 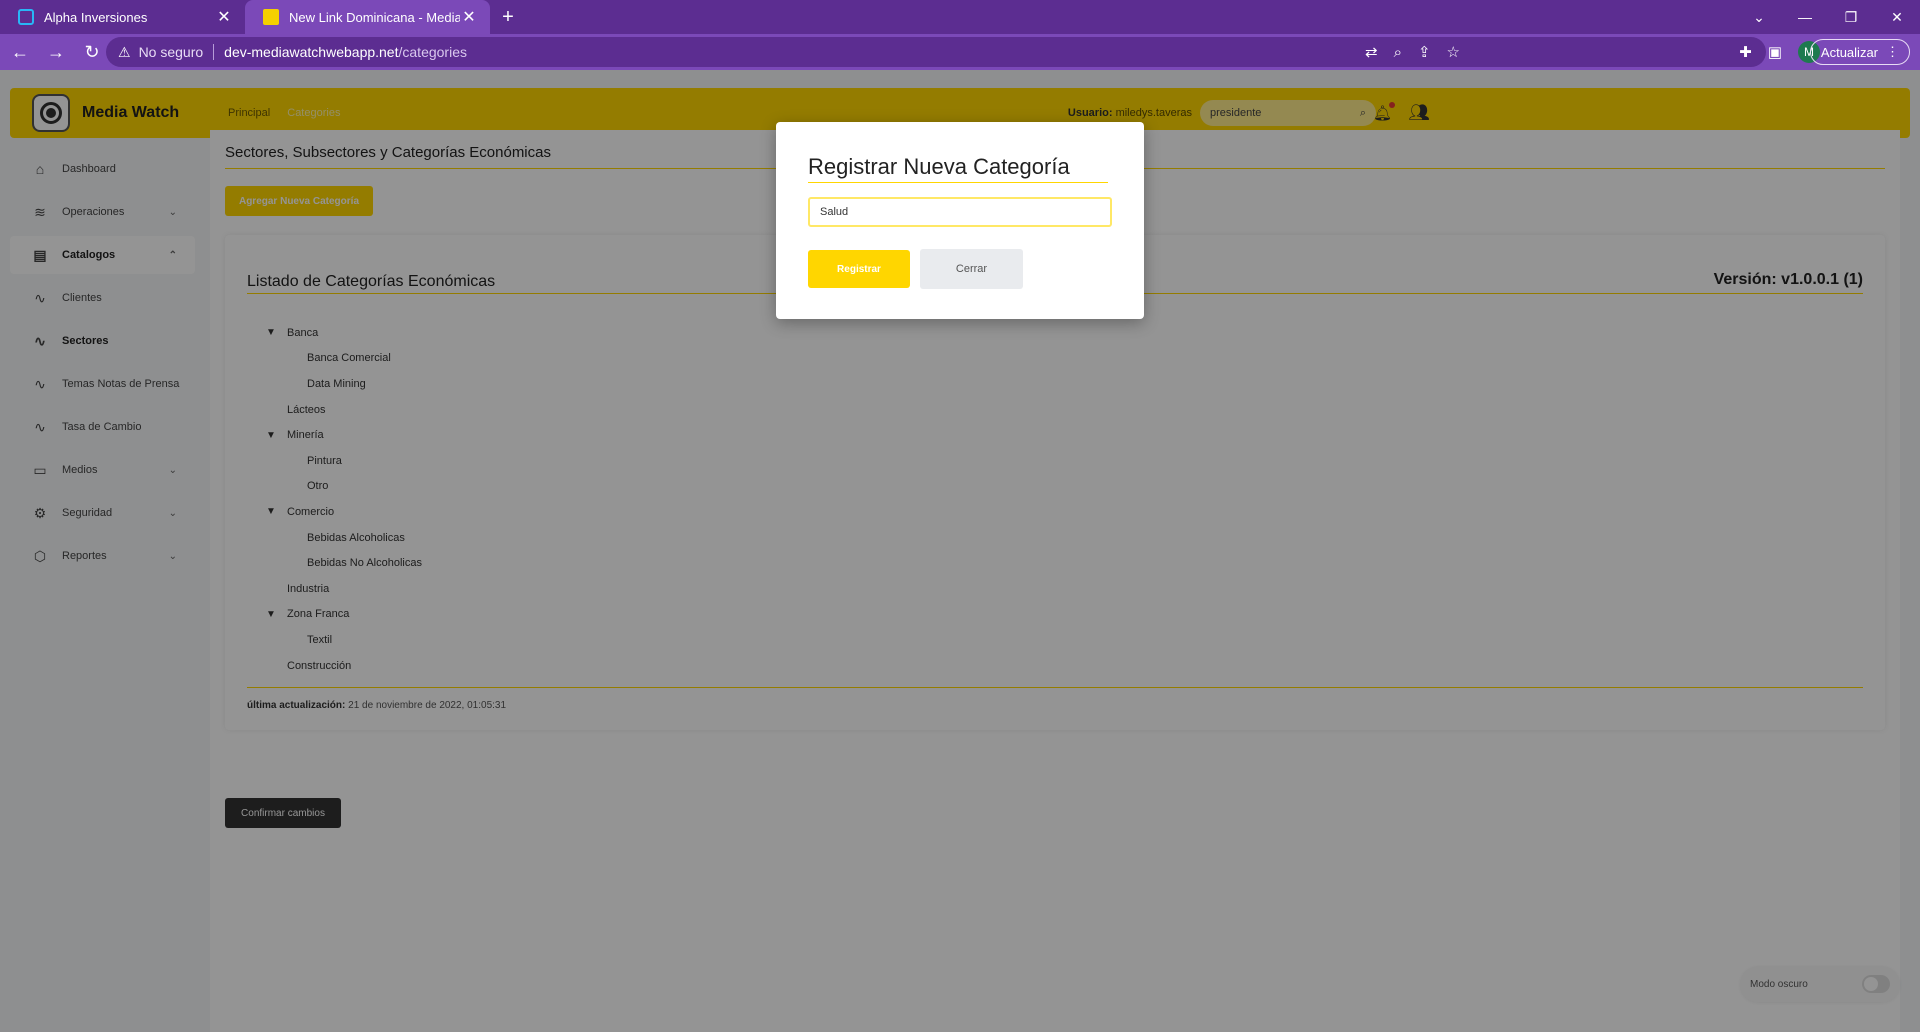 I want to click on restore-icon: ❐, so click(x=1851, y=17).